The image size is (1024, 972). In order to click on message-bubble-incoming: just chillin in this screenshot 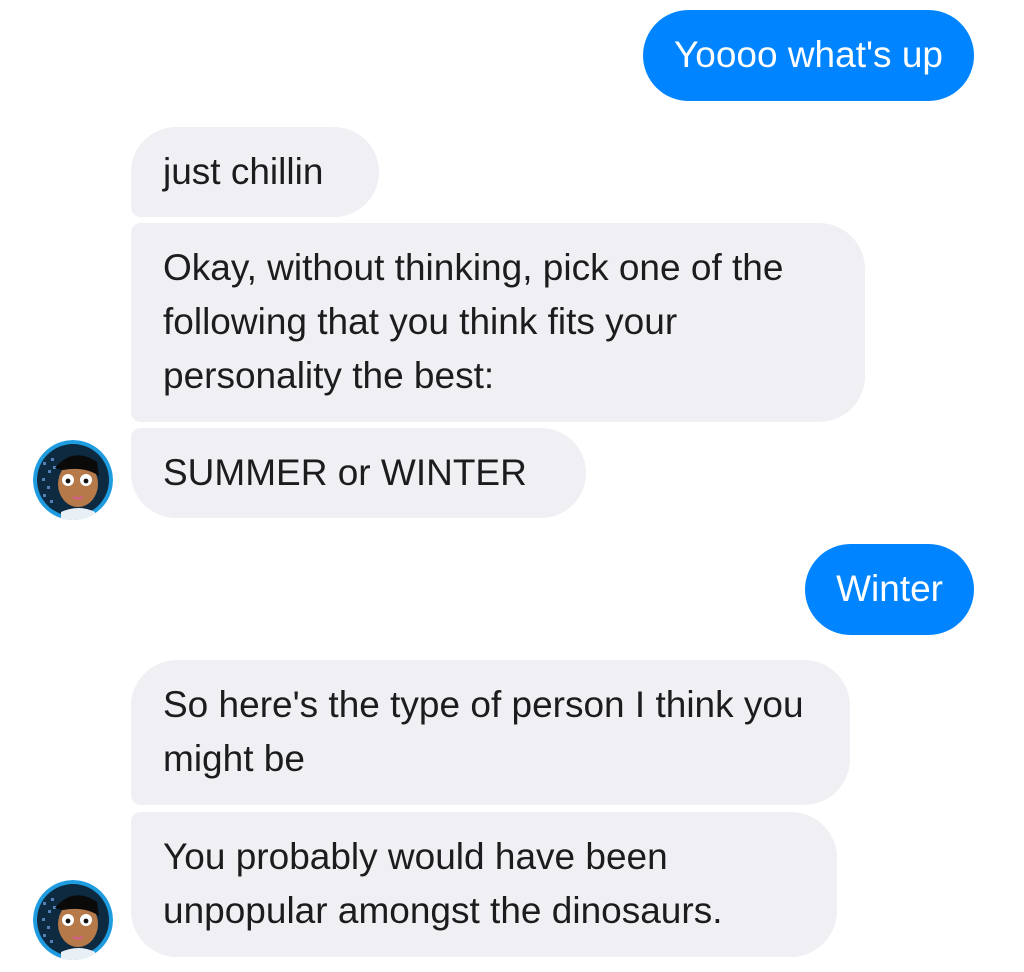, I will do `click(255, 172)`.